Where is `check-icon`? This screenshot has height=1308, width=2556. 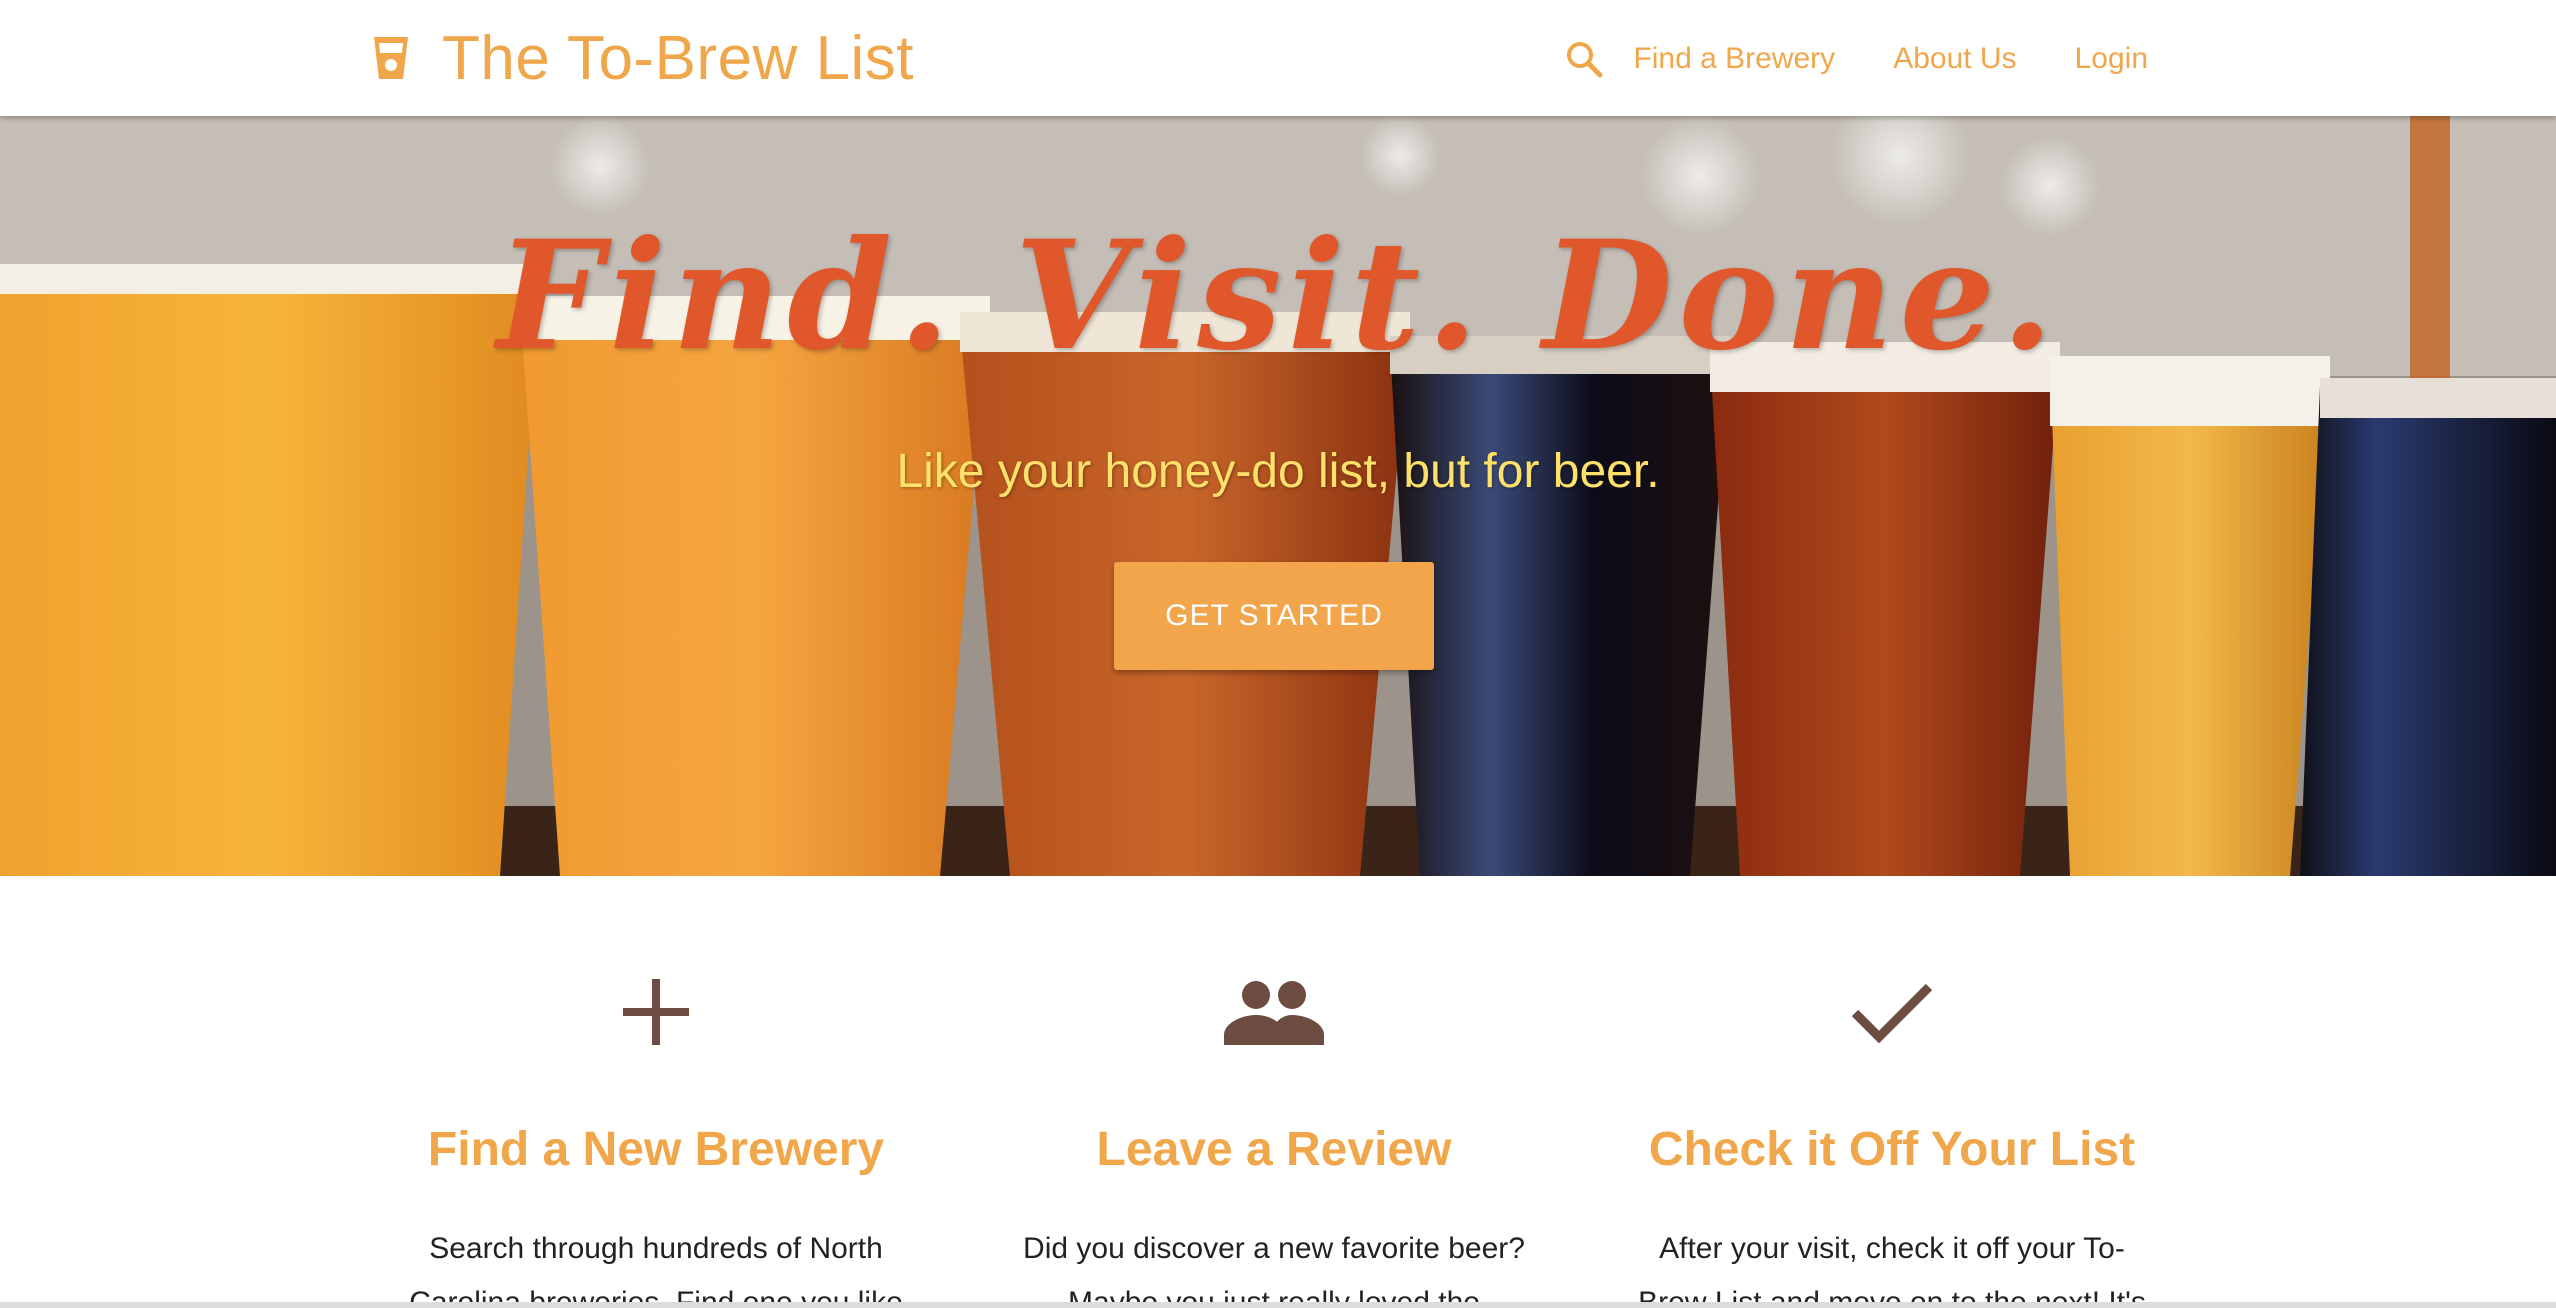 check-icon is located at coordinates (1892, 1012).